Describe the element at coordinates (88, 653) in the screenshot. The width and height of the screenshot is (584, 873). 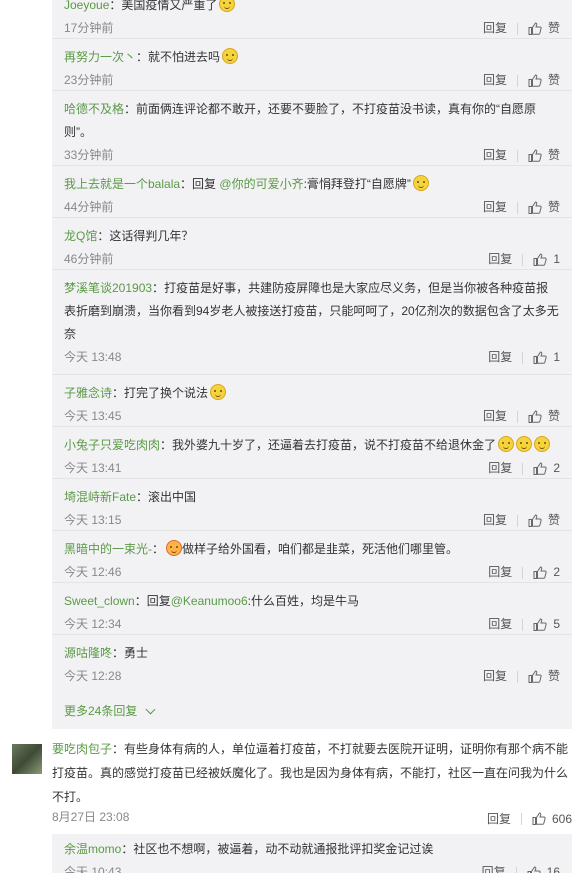
I see `reply-user: 源咕隆咚` at that location.